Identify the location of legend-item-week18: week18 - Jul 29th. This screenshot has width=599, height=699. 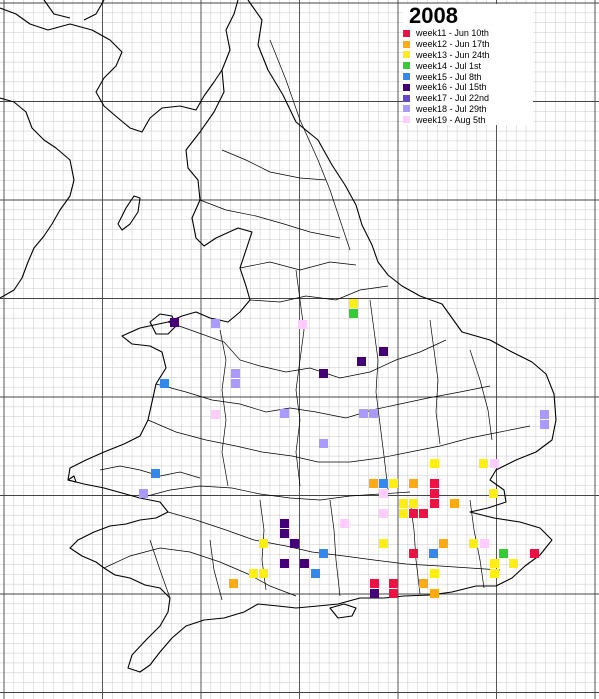
(468, 109).